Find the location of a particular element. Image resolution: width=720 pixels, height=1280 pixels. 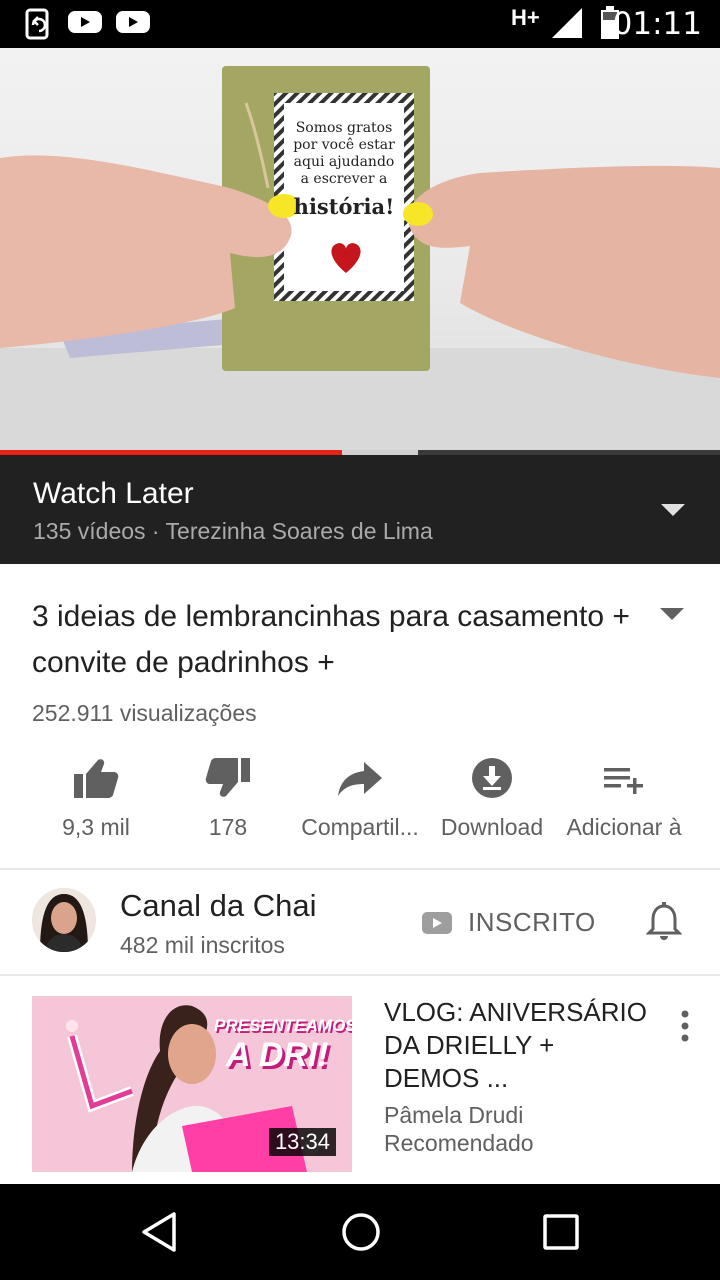

home-icon is located at coordinates (361, 1232).